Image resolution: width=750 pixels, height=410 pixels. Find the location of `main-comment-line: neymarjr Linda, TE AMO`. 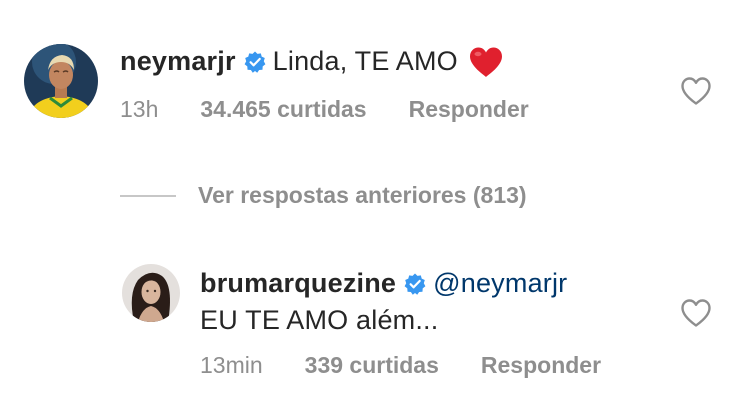

main-comment-line: neymarjr Linda, TE AMO is located at coordinates (312, 61).